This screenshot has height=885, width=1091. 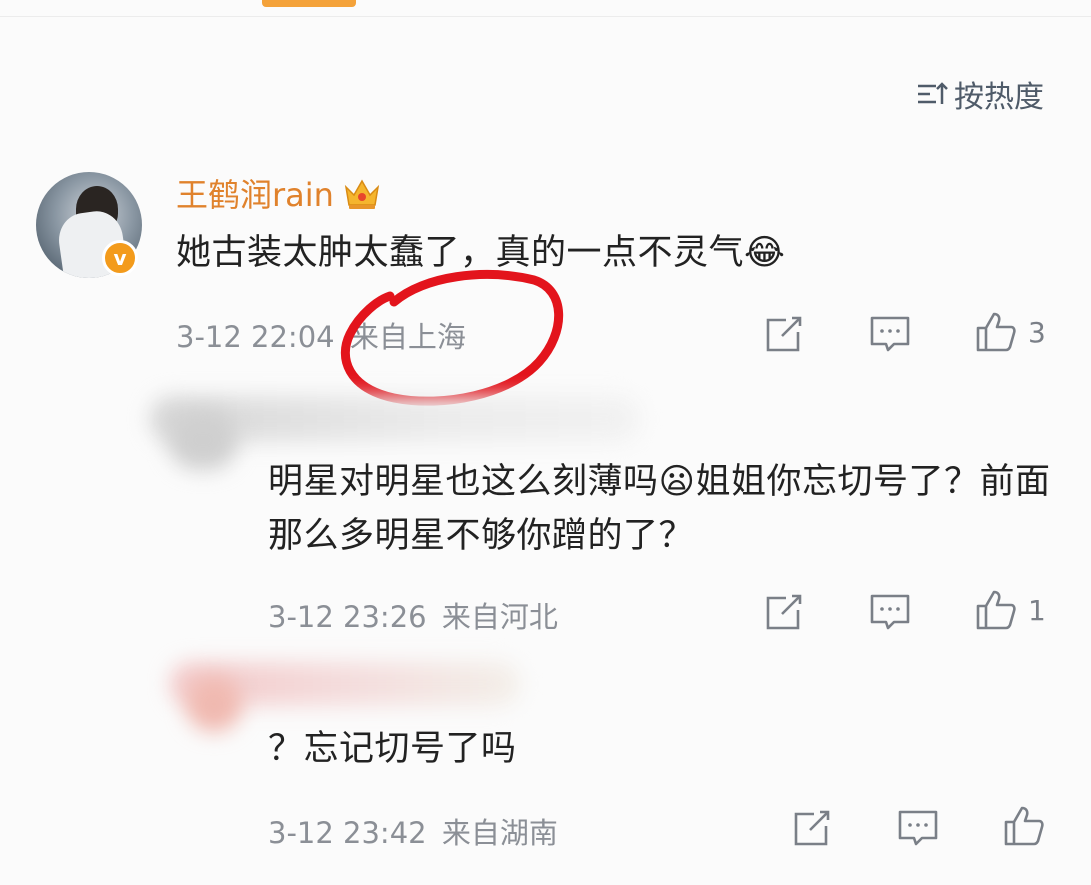 I want to click on verified-badge-icon: v, so click(x=120, y=258).